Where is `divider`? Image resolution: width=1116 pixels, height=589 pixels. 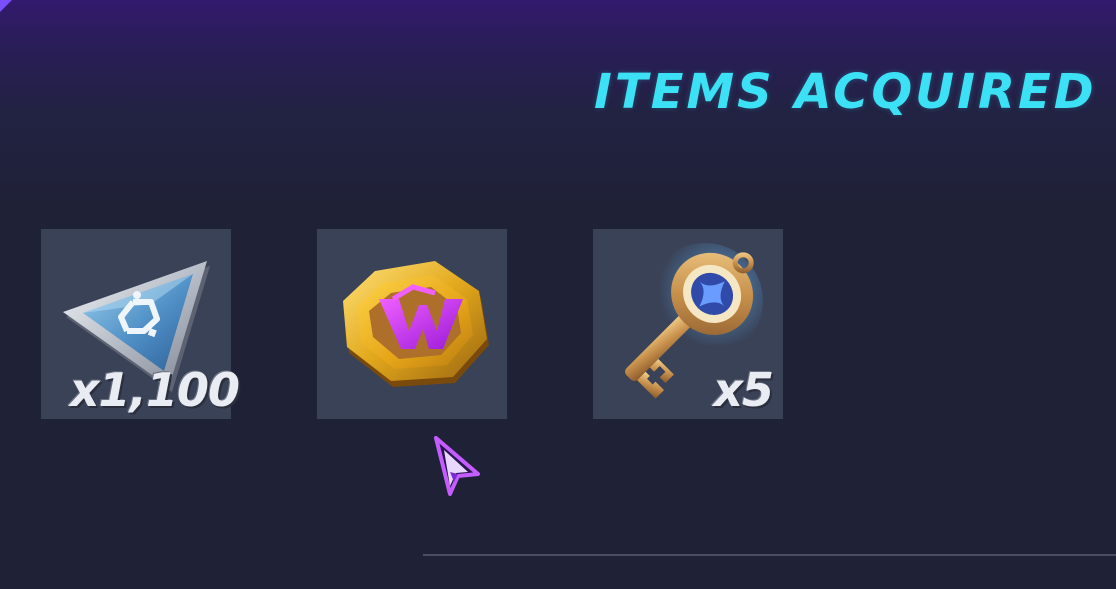
divider is located at coordinates (769, 555).